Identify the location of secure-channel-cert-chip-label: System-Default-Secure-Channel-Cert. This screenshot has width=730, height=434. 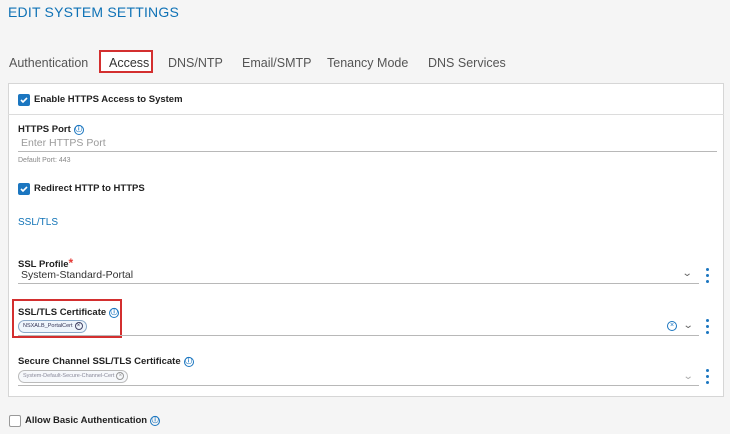
(69, 376).